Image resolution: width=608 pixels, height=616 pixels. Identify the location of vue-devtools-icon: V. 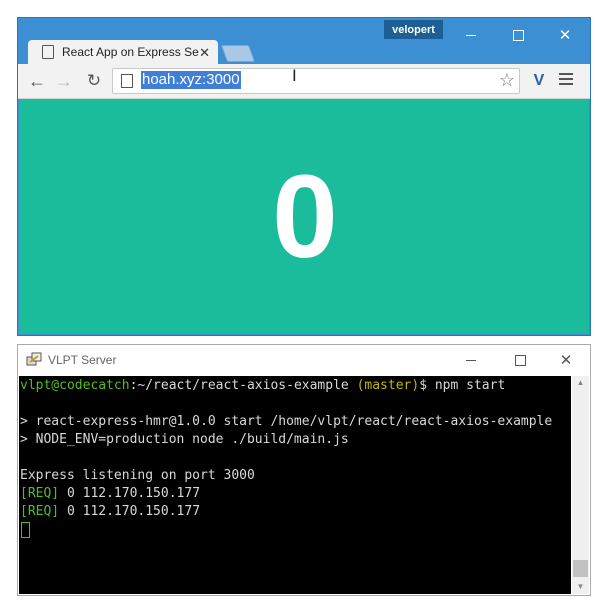
(539, 81).